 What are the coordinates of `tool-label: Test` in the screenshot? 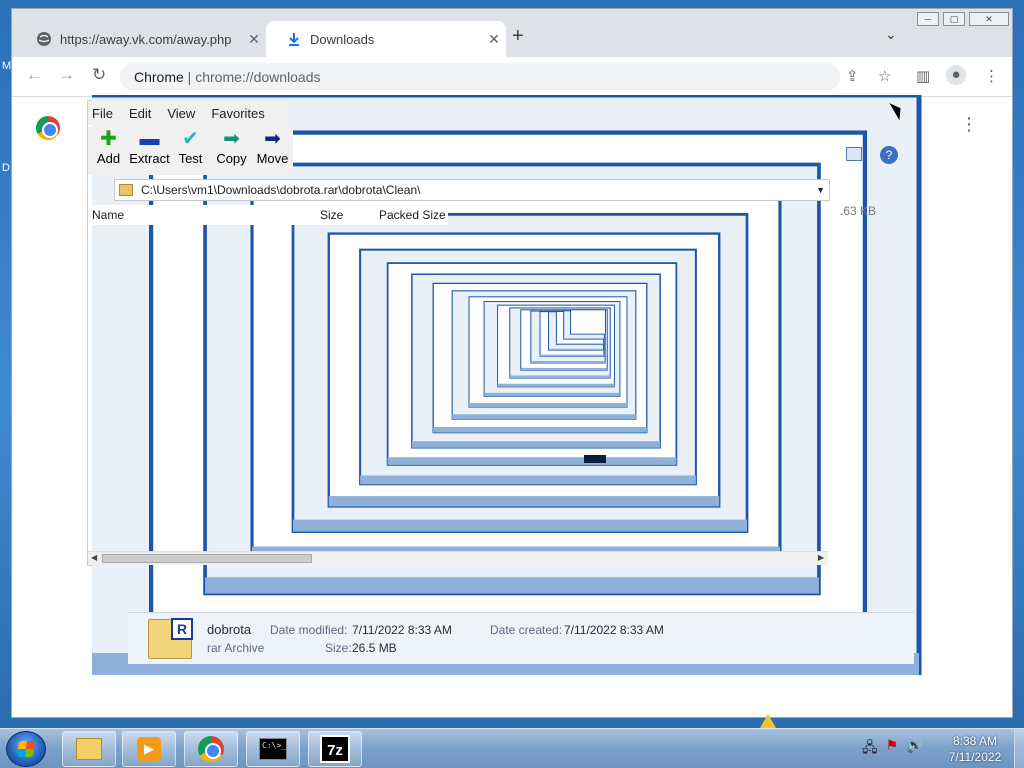 It's located at (190, 158).